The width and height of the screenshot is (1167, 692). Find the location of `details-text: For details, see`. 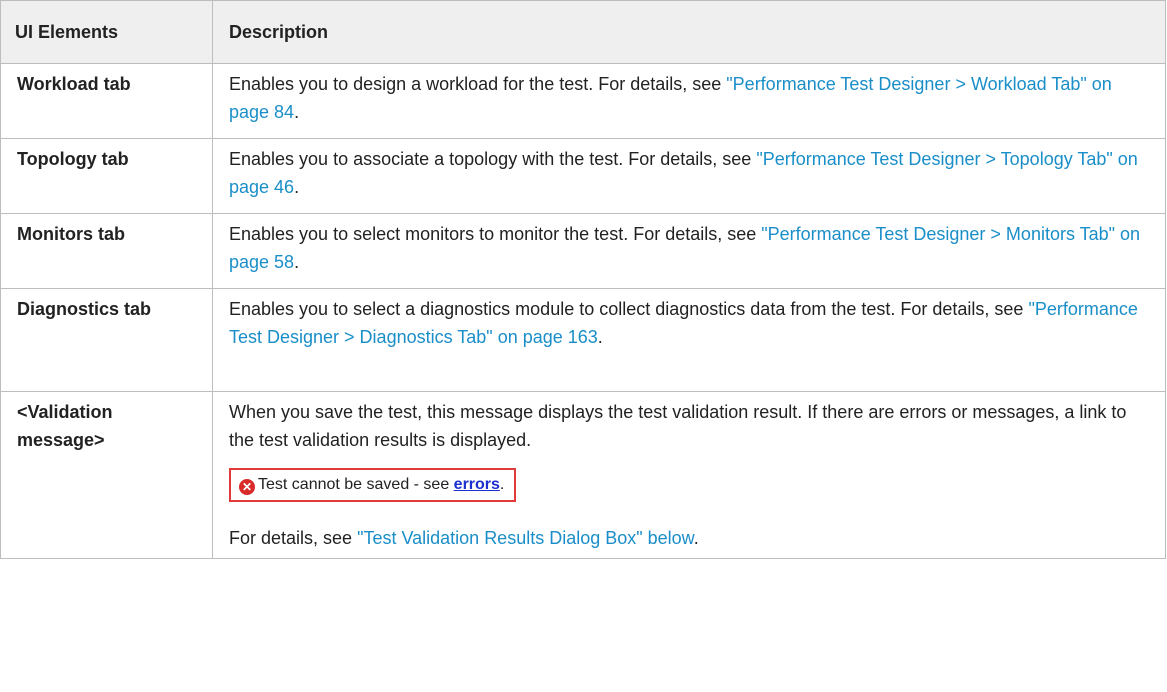

details-text: For details, see is located at coordinates (293, 538).